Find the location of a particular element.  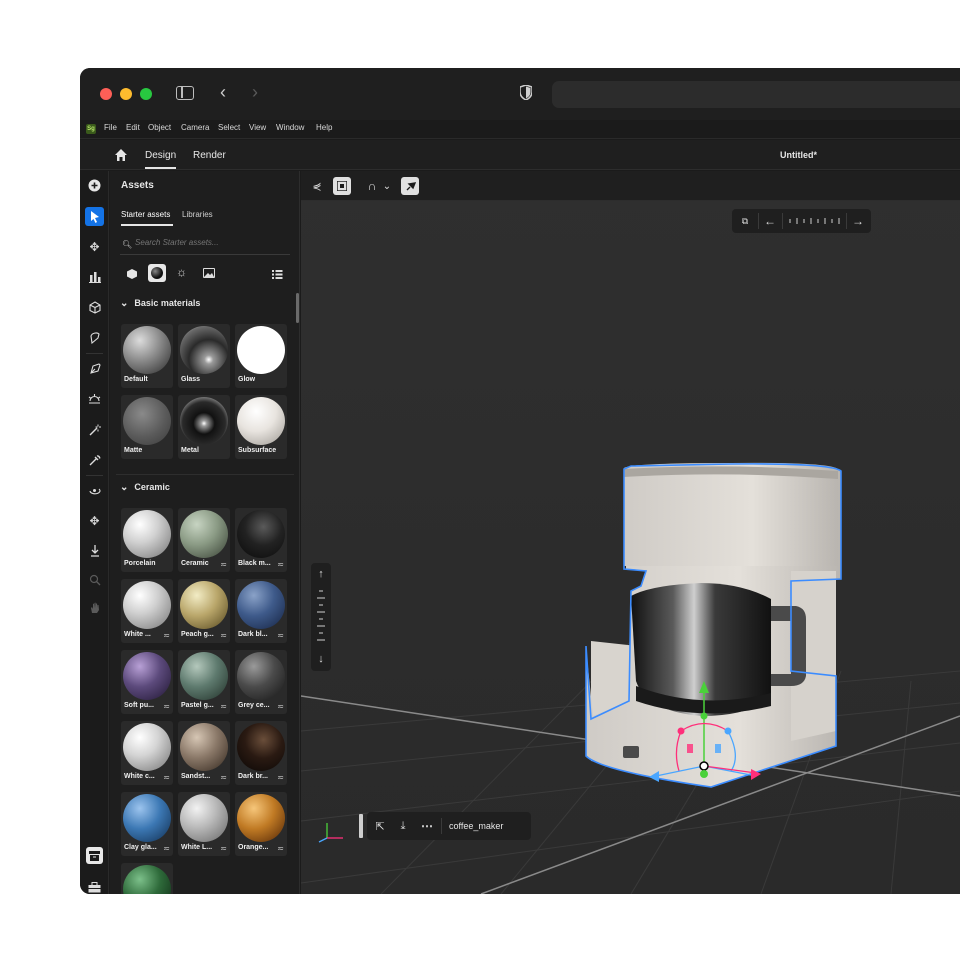

material-swatch: White L... ≂ is located at coordinates (204, 824).